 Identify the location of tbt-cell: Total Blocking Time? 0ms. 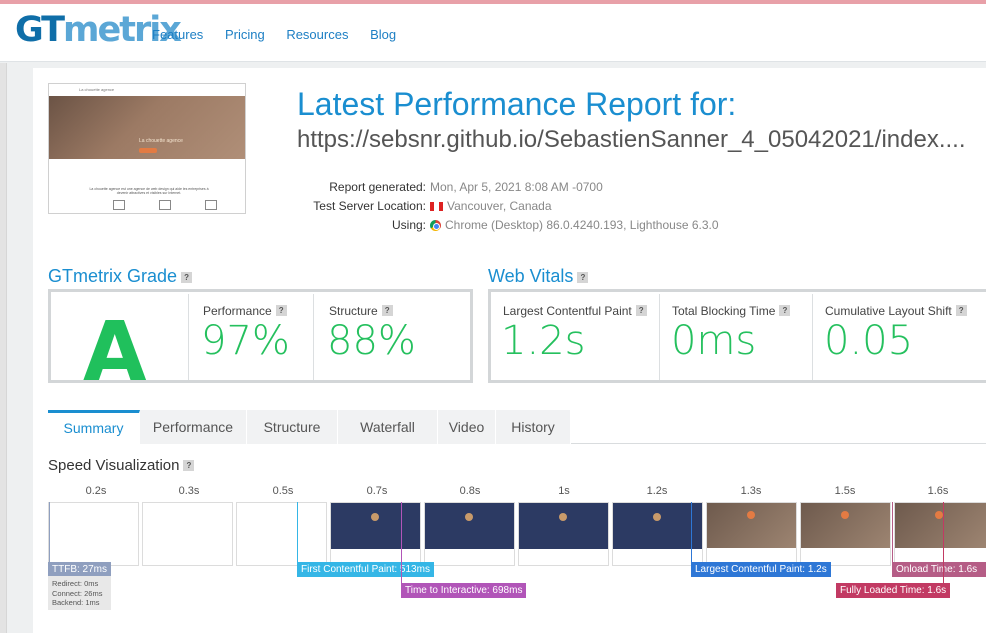
(735, 337).